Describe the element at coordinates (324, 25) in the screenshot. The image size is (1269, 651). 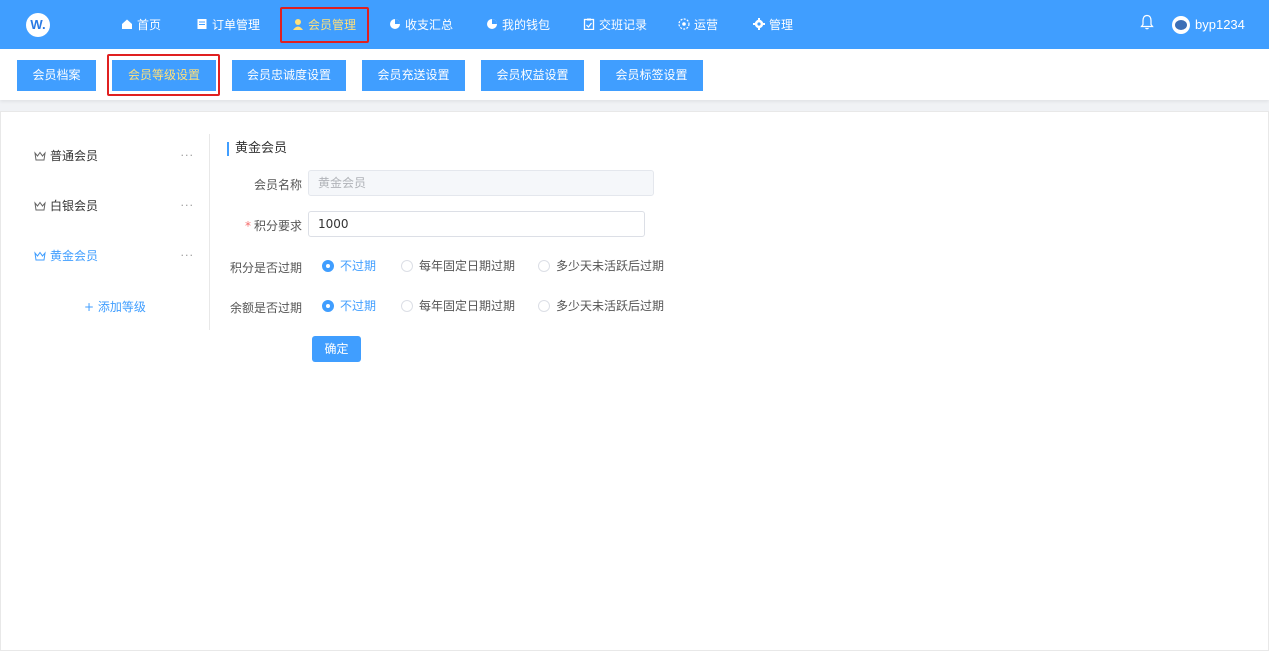
I see `highlight-box-members-nav` at that location.